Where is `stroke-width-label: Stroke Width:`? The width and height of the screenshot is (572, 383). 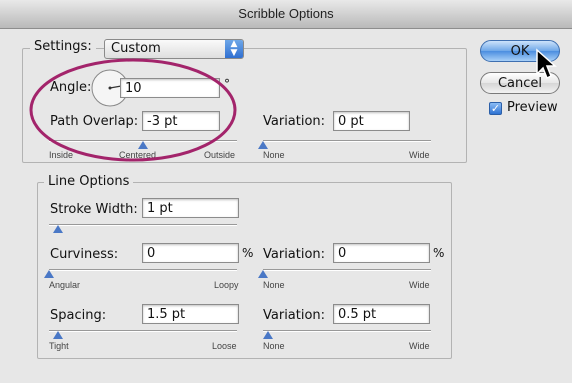 stroke-width-label: Stroke Width: is located at coordinates (94, 209).